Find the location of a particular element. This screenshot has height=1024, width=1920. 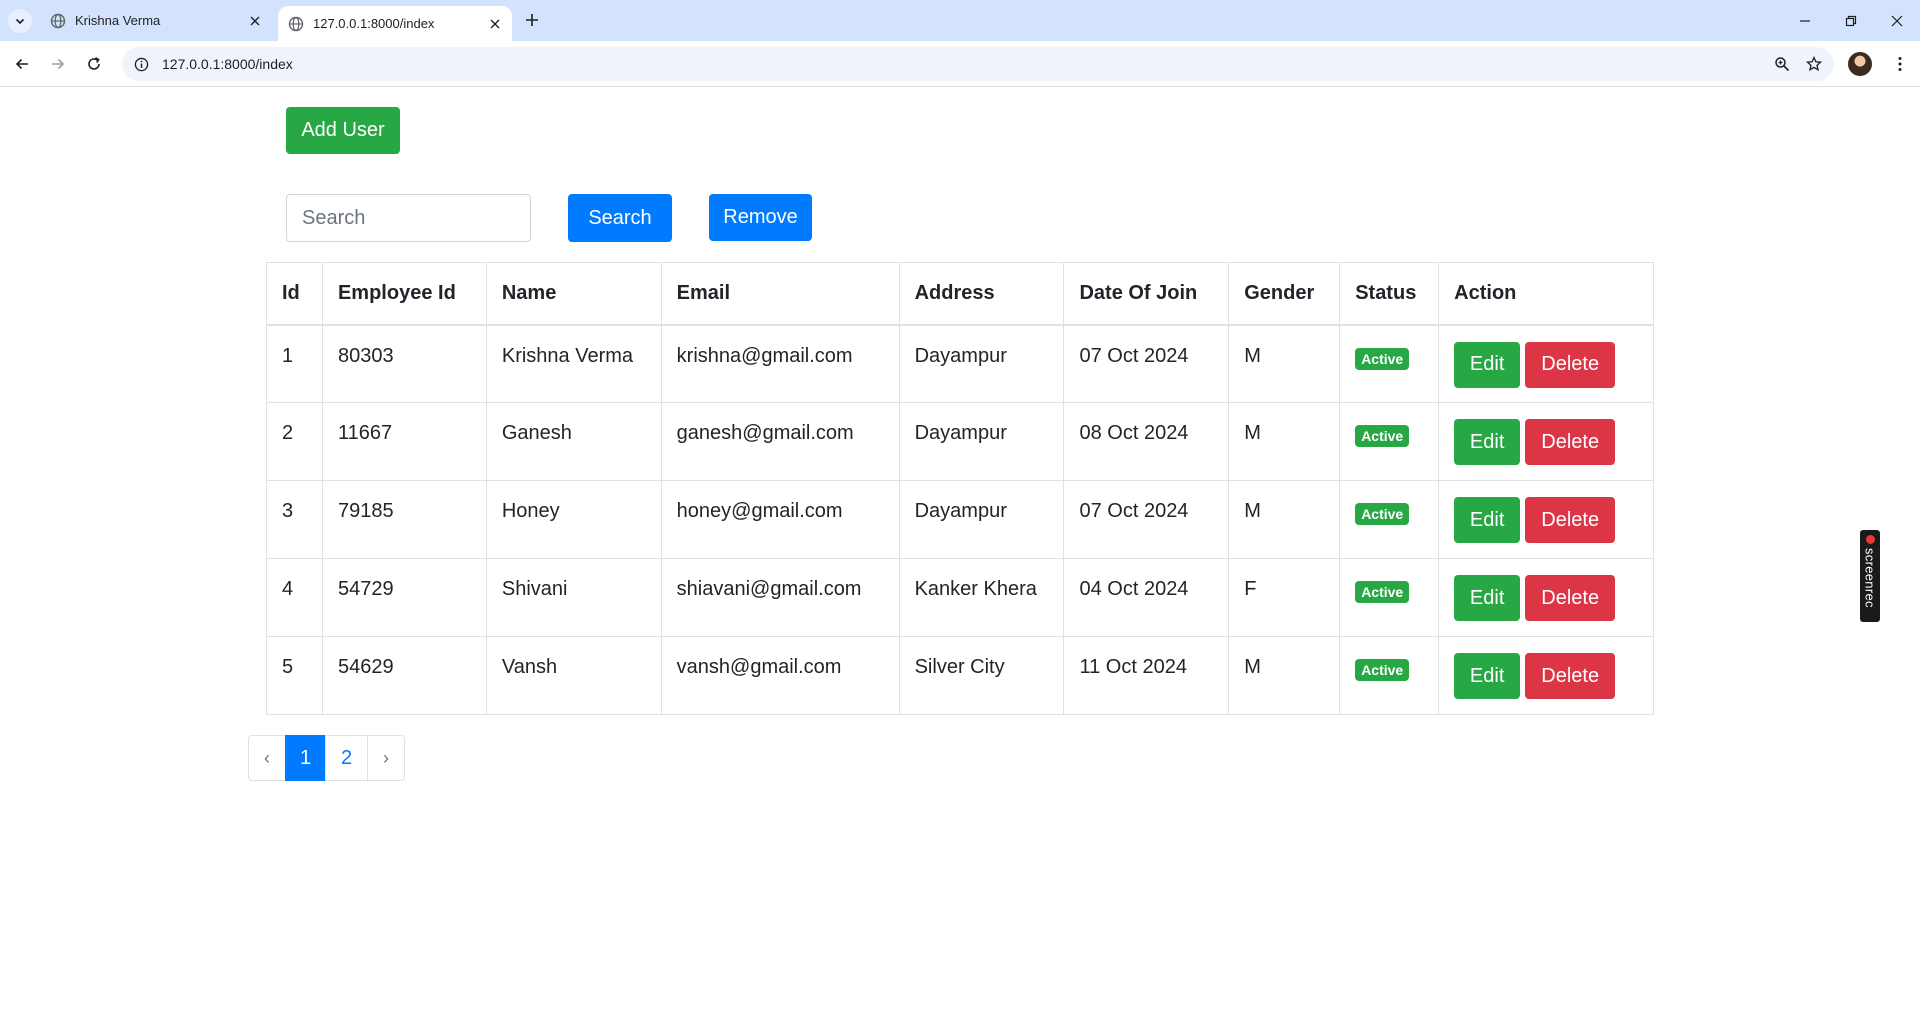

new-tab-button is located at coordinates (532, 20).